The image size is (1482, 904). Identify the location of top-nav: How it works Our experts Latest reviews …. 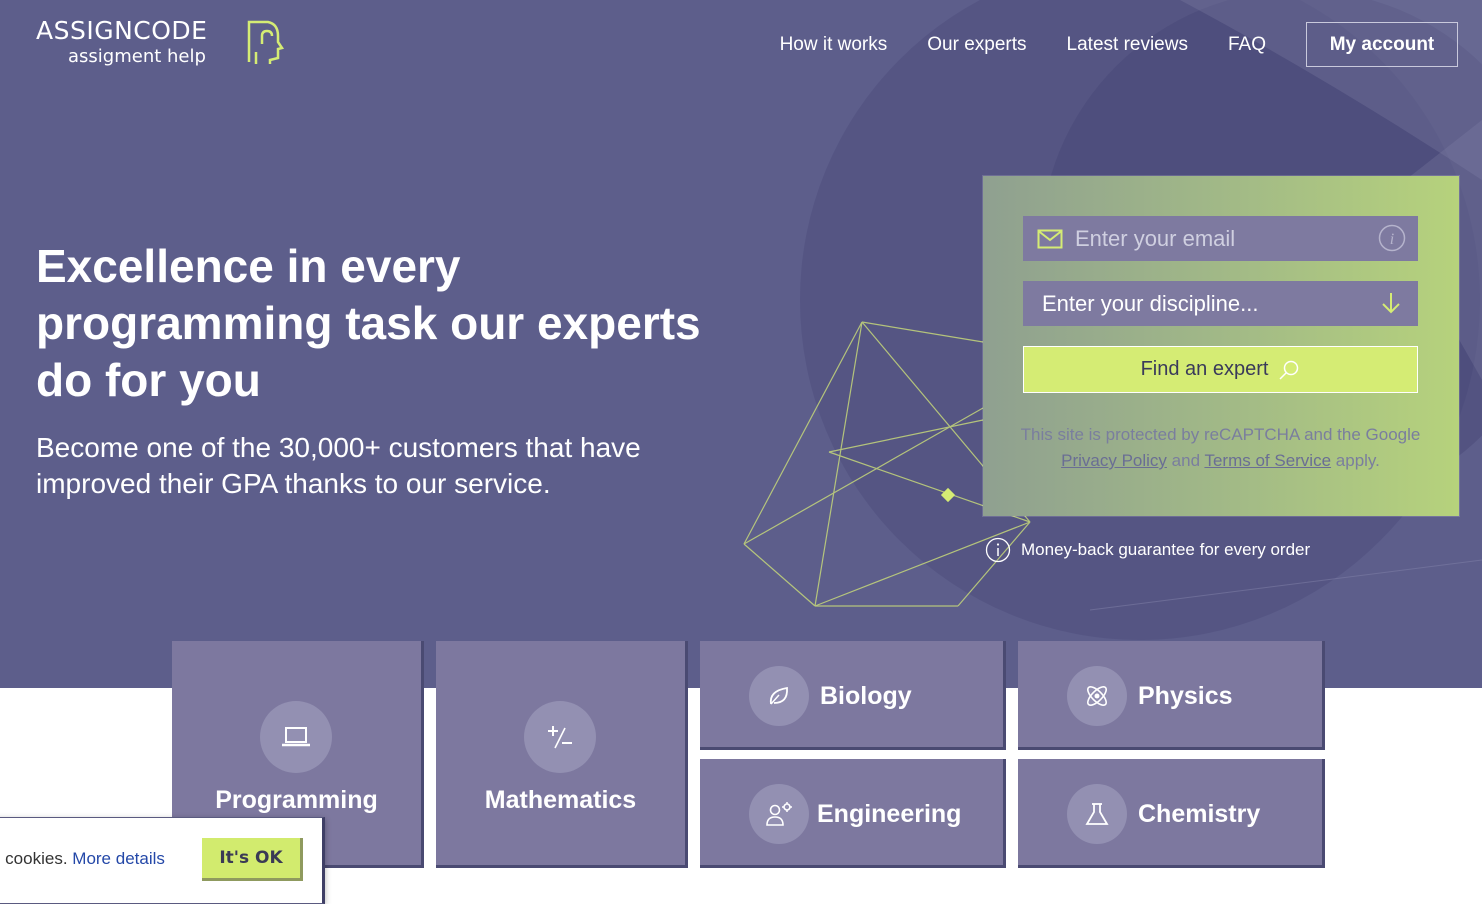
(1119, 44).